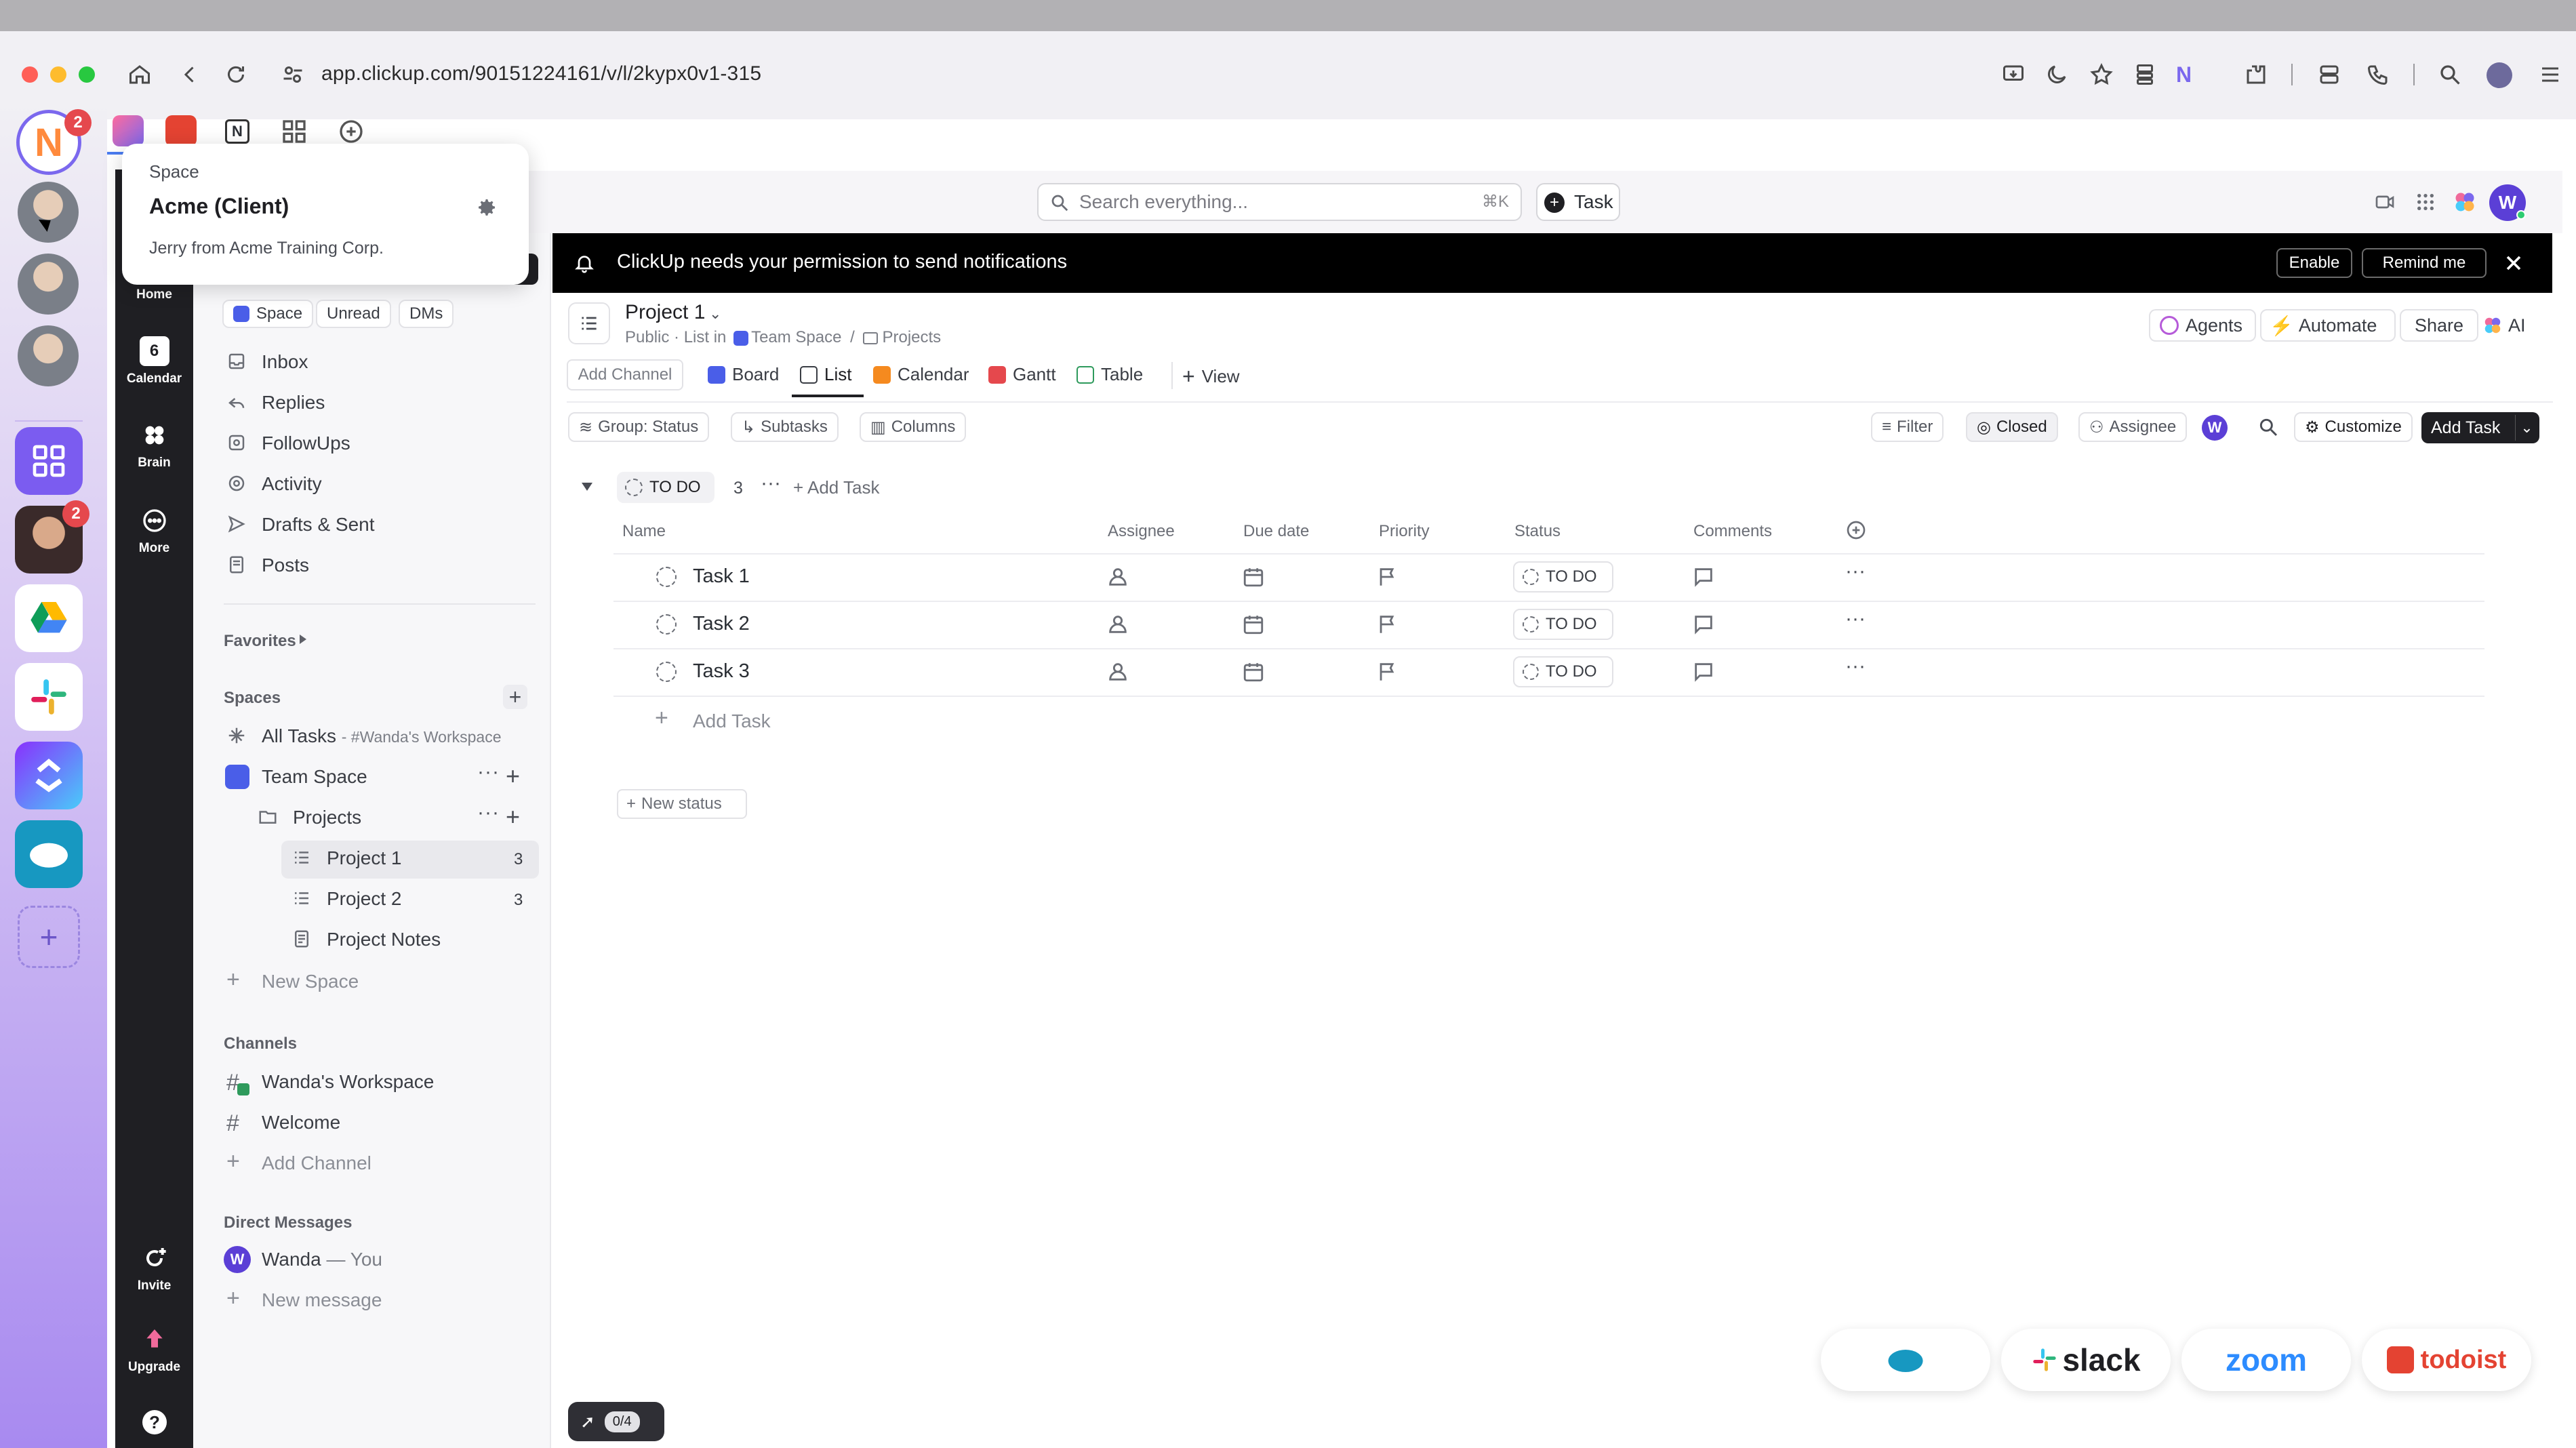  Describe the element at coordinates (348, 1082) in the screenshot. I see `channel-wandas-workspace: Wanda's Workspace` at that location.